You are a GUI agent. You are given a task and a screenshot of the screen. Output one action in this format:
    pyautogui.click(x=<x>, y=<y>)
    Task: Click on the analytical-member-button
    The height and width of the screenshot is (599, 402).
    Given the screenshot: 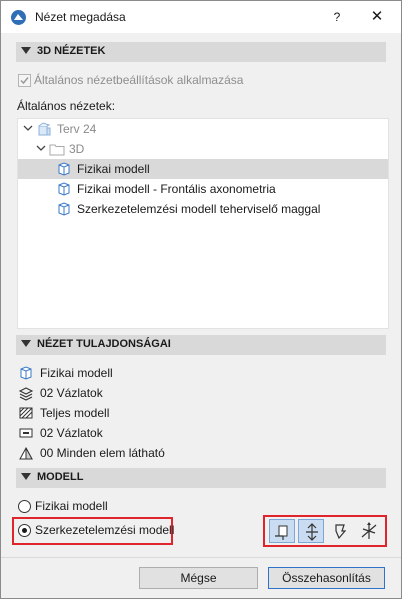 What is the action you would take?
    pyautogui.click(x=282, y=531)
    